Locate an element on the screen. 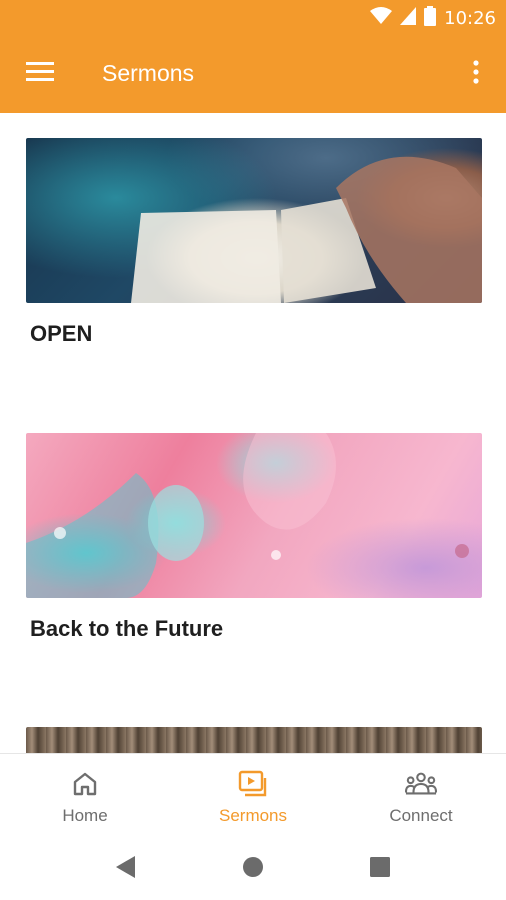 The height and width of the screenshot is (900, 506). status-icons: 10:26 is located at coordinates (433, 18).